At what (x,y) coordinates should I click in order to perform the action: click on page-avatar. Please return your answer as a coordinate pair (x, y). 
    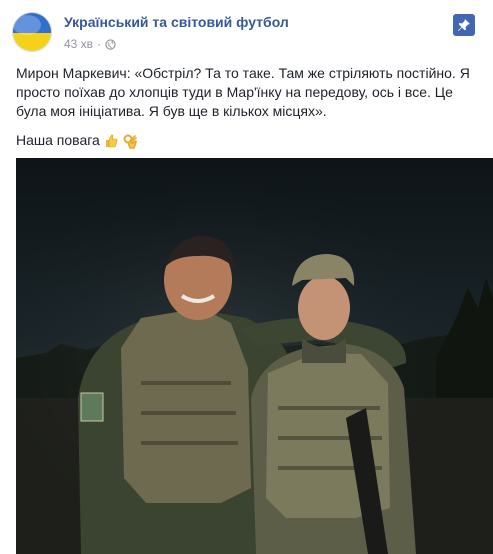
    Looking at the image, I should click on (32, 32).